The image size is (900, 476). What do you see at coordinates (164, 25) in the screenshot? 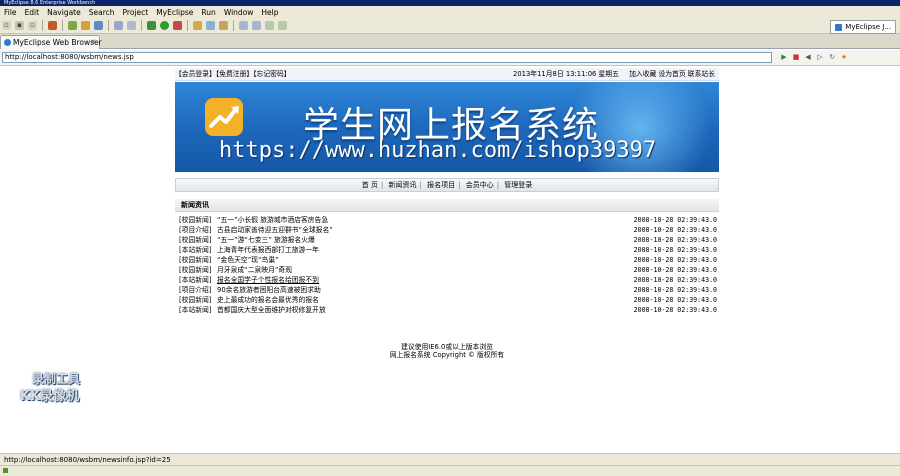
I see `run-icon` at bounding box center [164, 25].